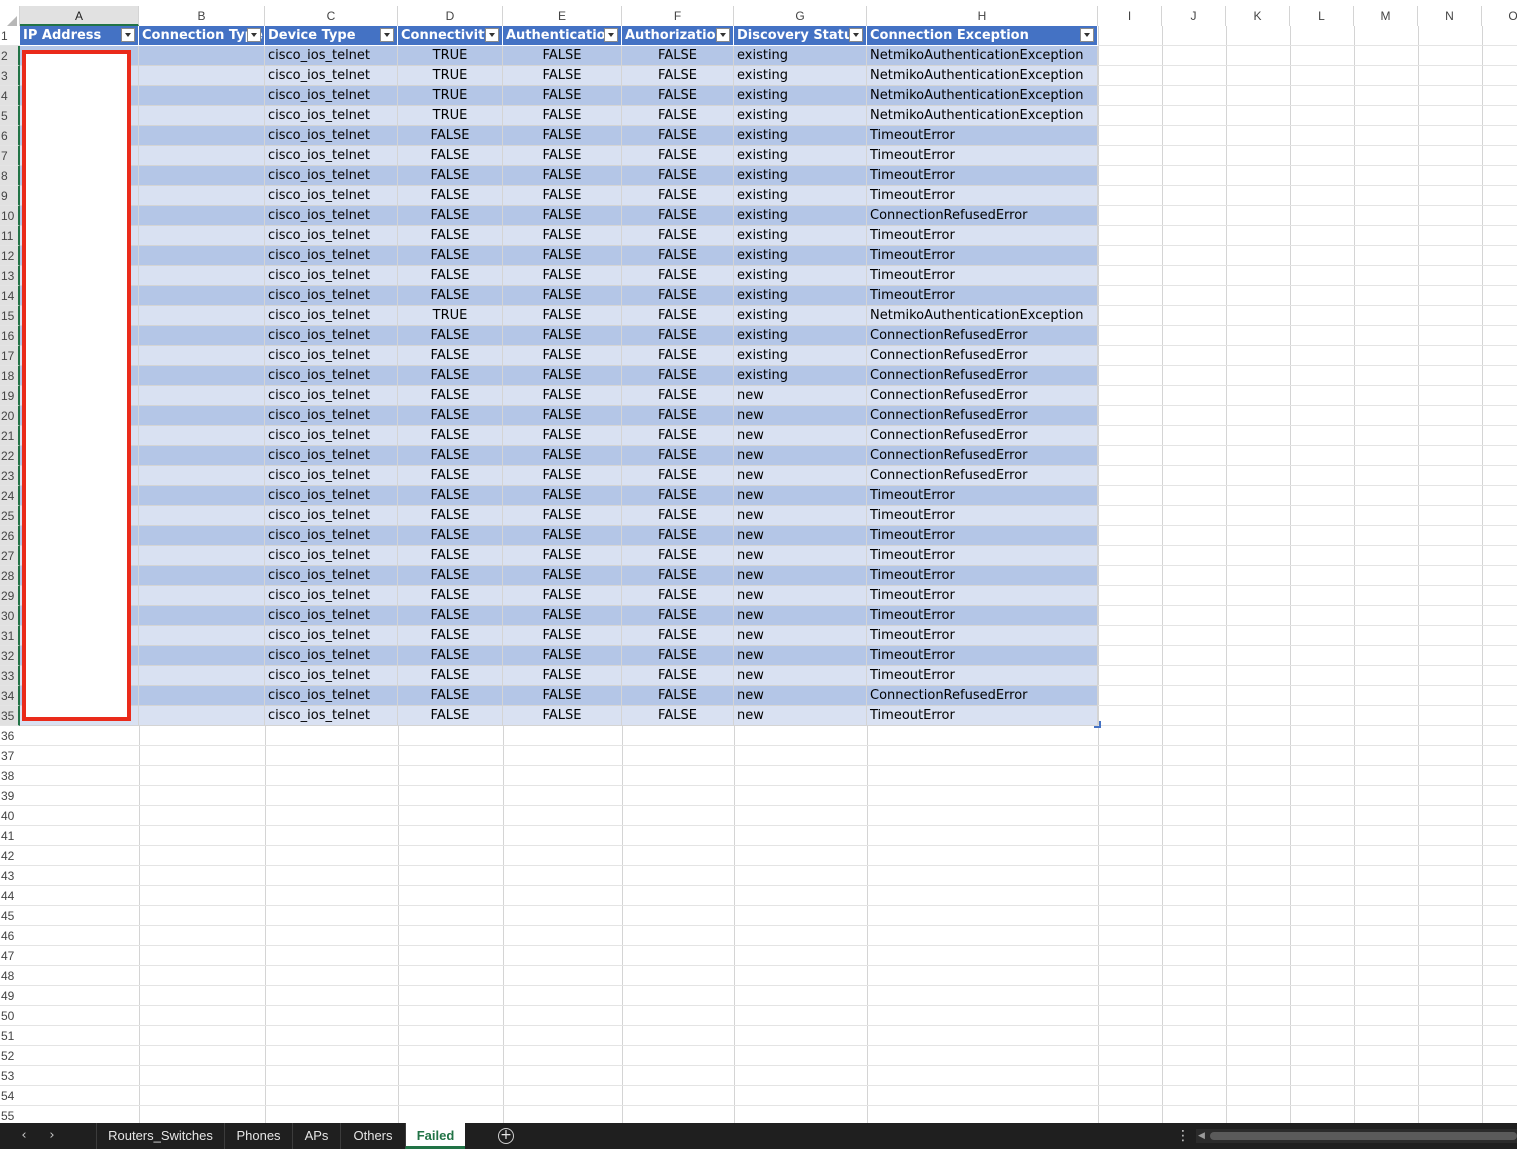  What do you see at coordinates (800, 16) in the screenshot?
I see `column-header-g: G` at bounding box center [800, 16].